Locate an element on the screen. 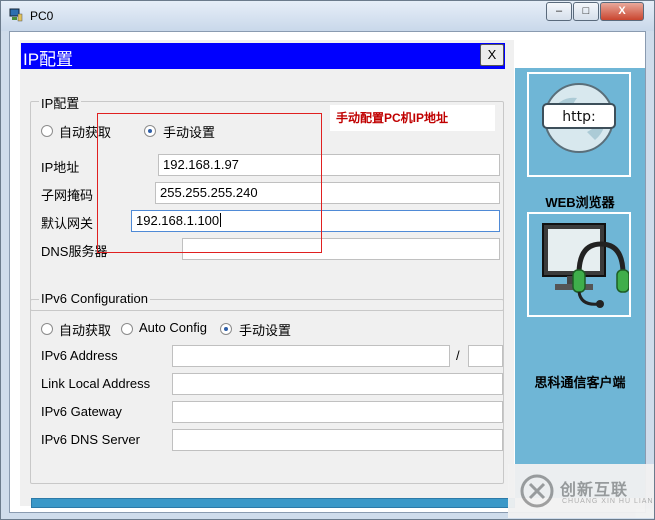 Image resolution: width=655 pixels, height=520 pixels. watermark-subtext: CHUANG XIN HU LIAN is located at coordinates (608, 501).